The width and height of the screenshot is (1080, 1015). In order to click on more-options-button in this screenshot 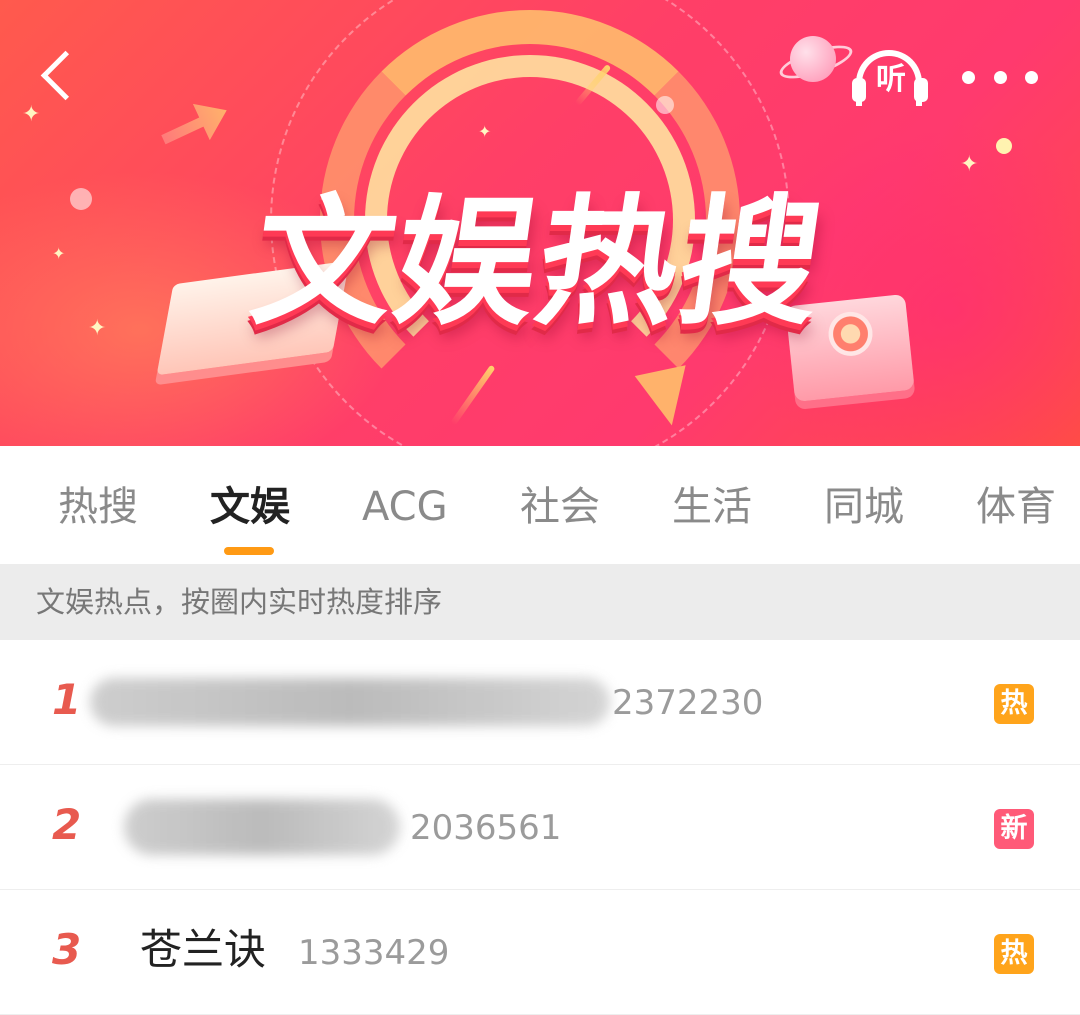, I will do `click(1000, 77)`.